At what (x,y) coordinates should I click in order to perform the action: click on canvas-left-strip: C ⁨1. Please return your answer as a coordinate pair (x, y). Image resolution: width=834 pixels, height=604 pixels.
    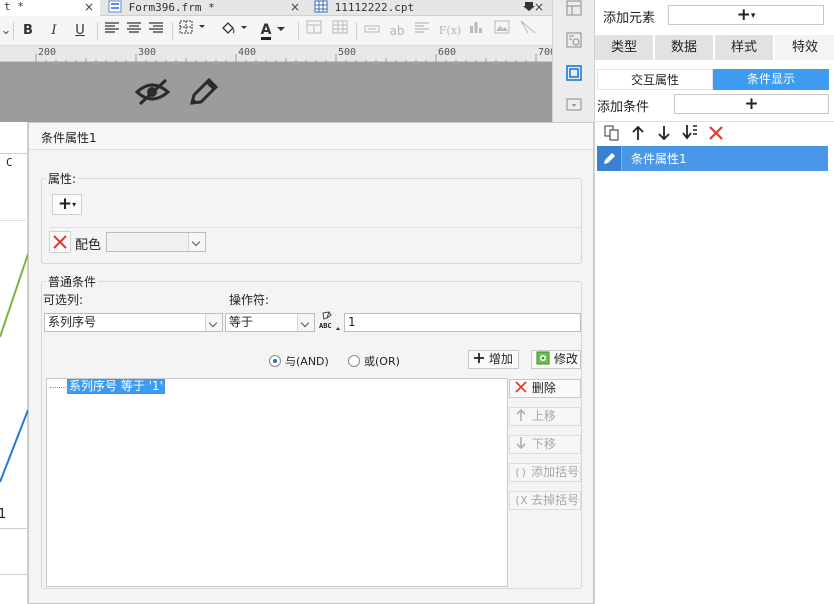
    Looking at the image, I should click on (14, 363).